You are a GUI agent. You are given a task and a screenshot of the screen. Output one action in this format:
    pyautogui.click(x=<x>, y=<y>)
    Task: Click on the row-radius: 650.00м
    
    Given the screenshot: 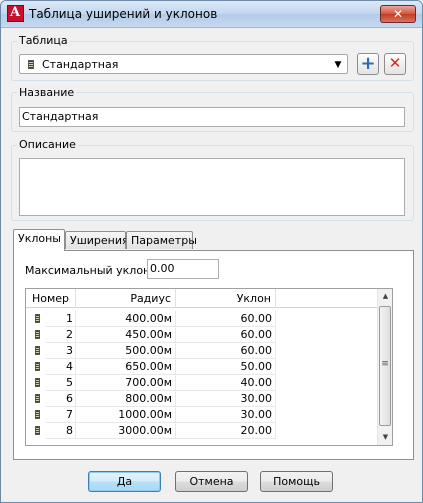 What is the action you would take?
    pyautogui.click(x=126, y=367)
    